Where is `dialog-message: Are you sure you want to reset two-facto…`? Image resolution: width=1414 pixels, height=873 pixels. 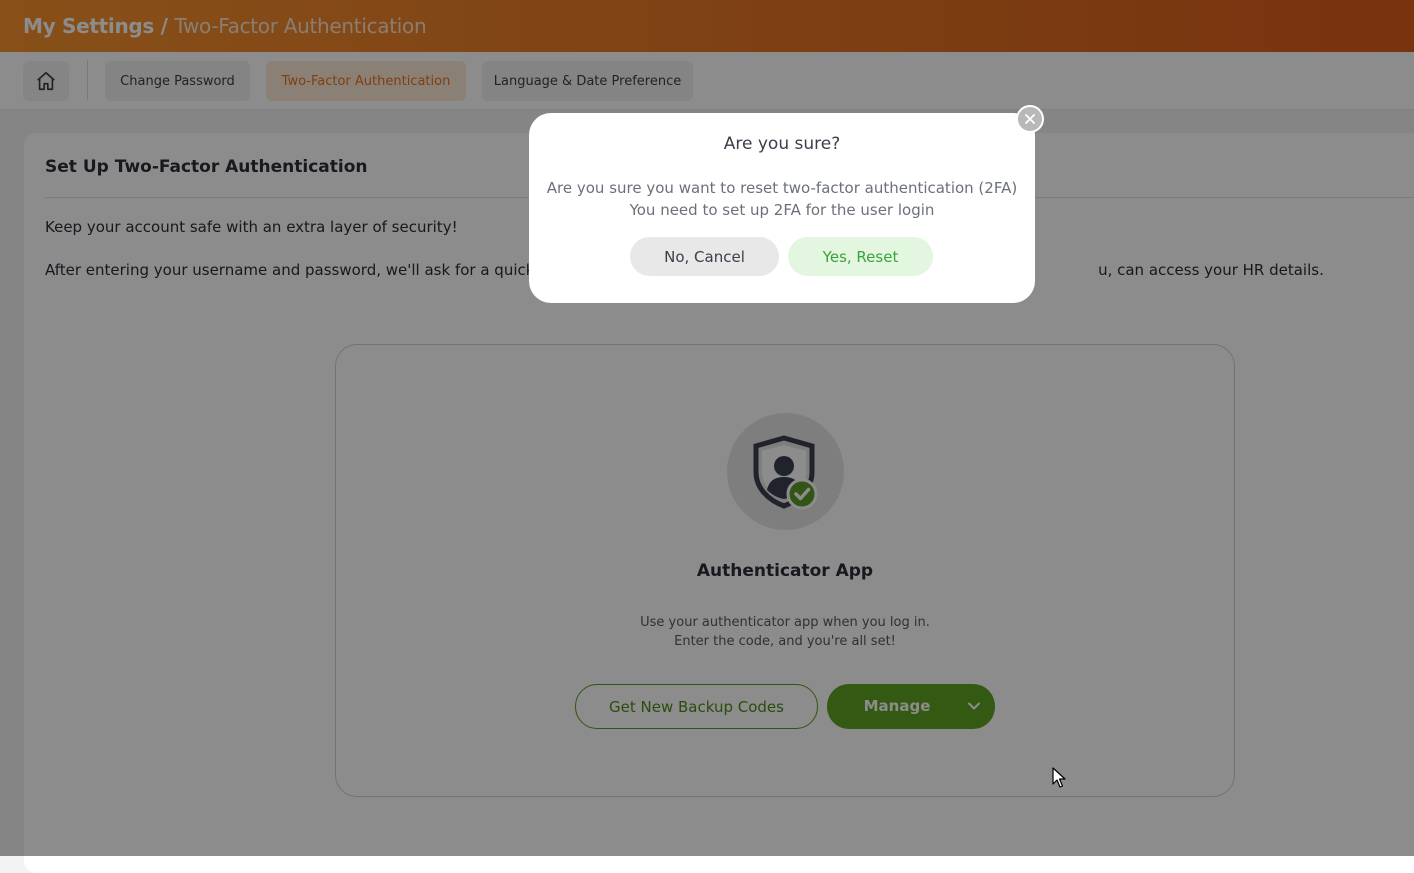
dialog-message: Are you sure you want to reset two-facto… is located at coordinates (782, 199).